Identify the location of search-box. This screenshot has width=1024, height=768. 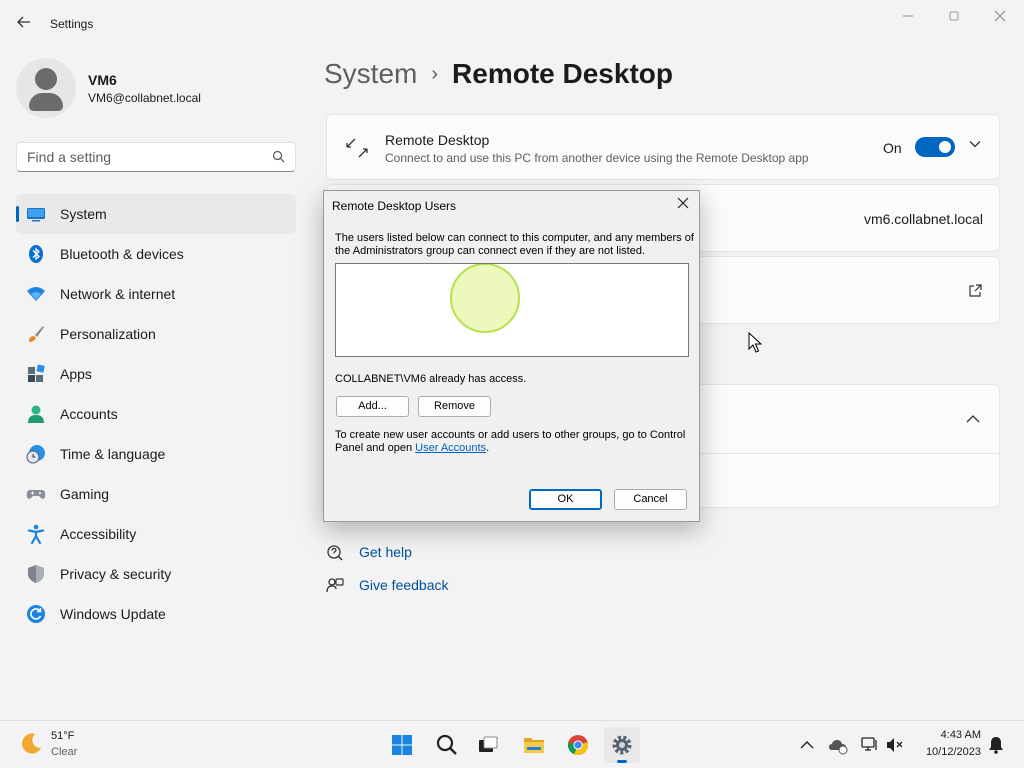
(156, 157).